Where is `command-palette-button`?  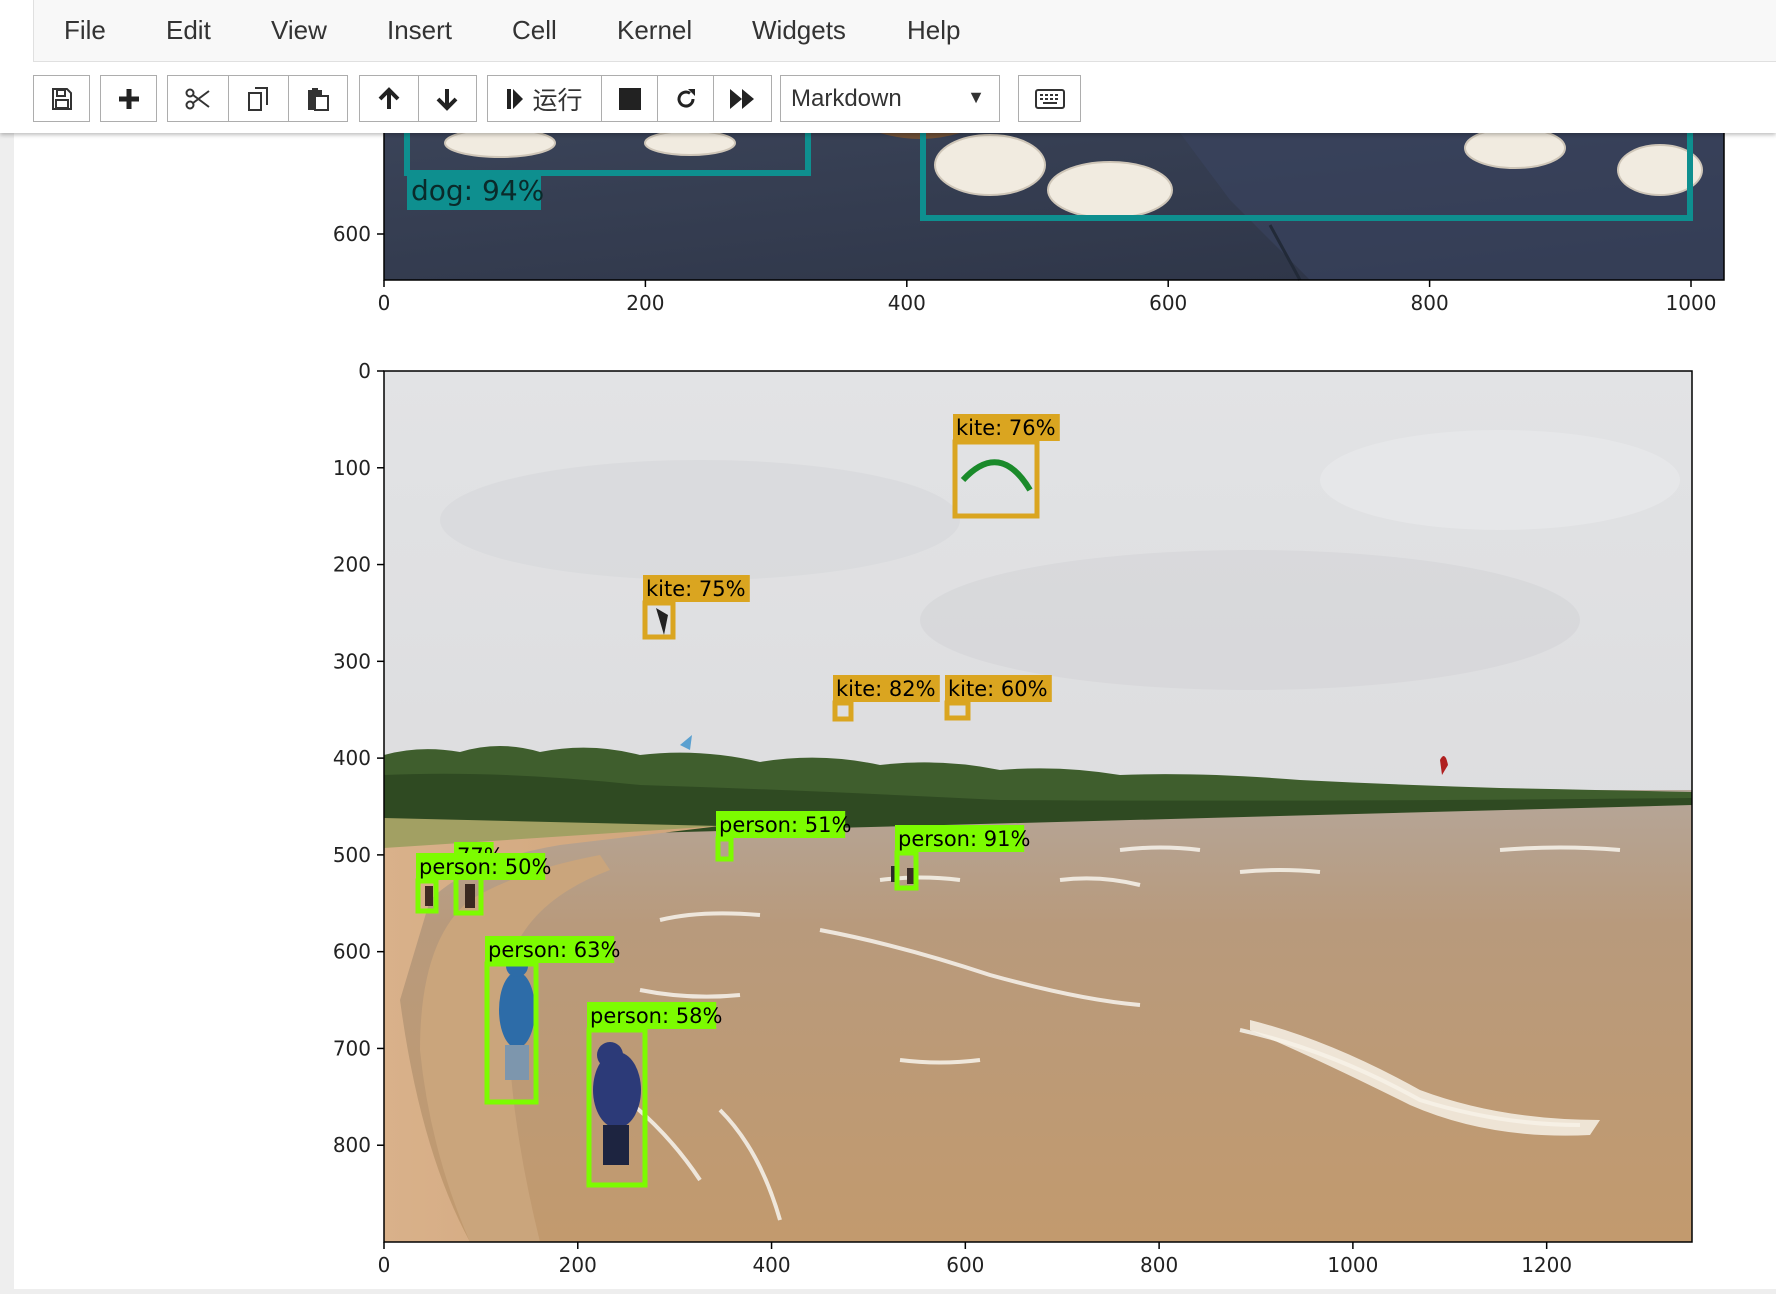
command-palette-button is located at coordinates (1049, 98).